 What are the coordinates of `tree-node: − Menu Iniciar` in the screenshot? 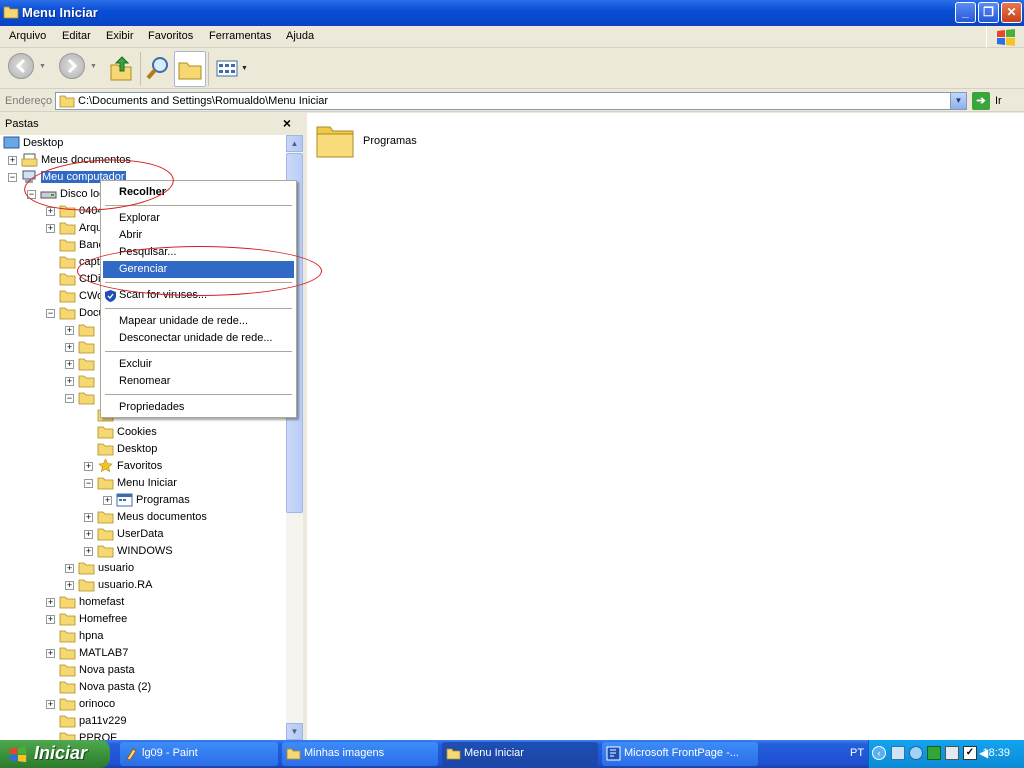 It's located at (143, 483).